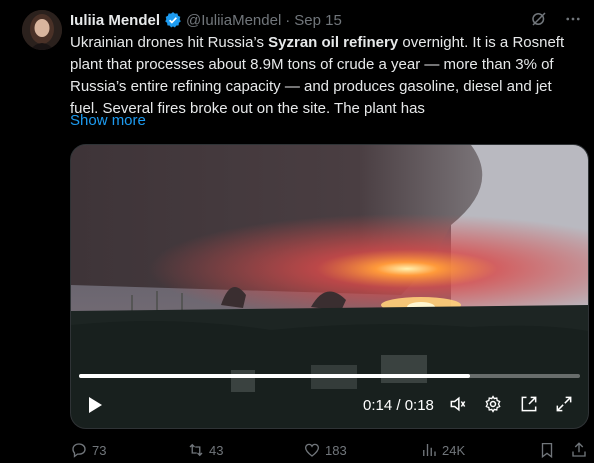 The image size is (594, 463). I want to click on video-progress-bar, so click(329, 376).